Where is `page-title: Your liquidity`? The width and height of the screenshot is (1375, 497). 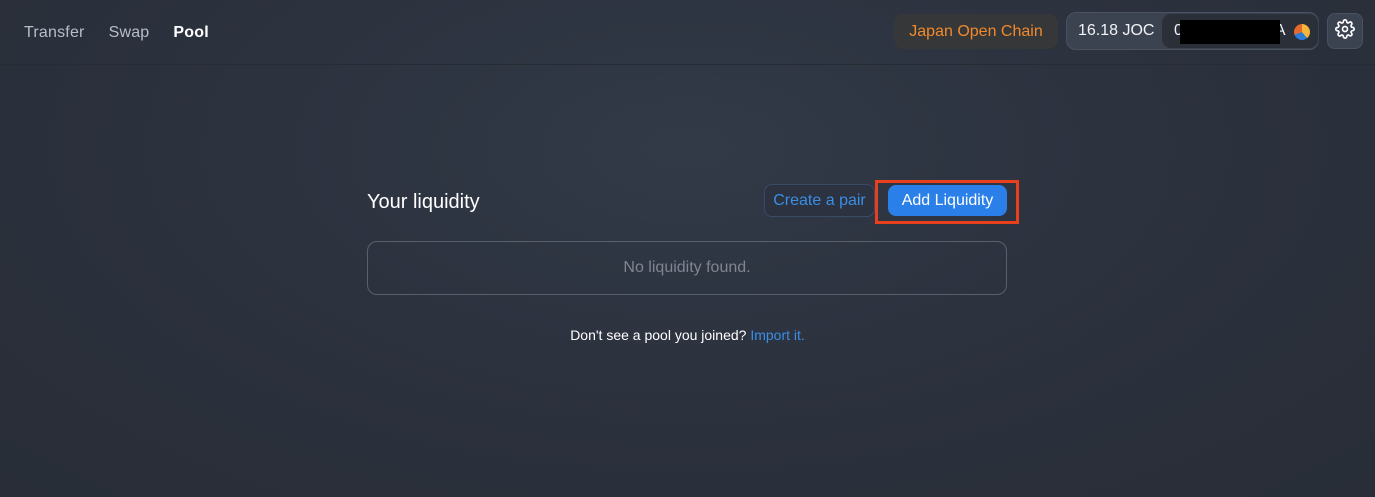 page-title: Your liquidity is located at coordinates (423, 202).